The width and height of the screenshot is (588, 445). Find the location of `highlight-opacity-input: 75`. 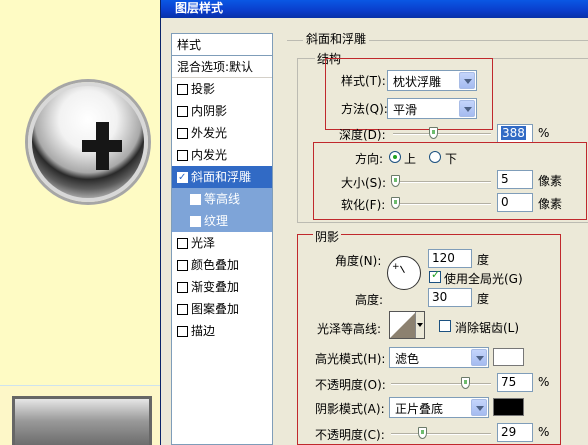

highlight-opacity-input: 75 is located at coordinates (515, 382).